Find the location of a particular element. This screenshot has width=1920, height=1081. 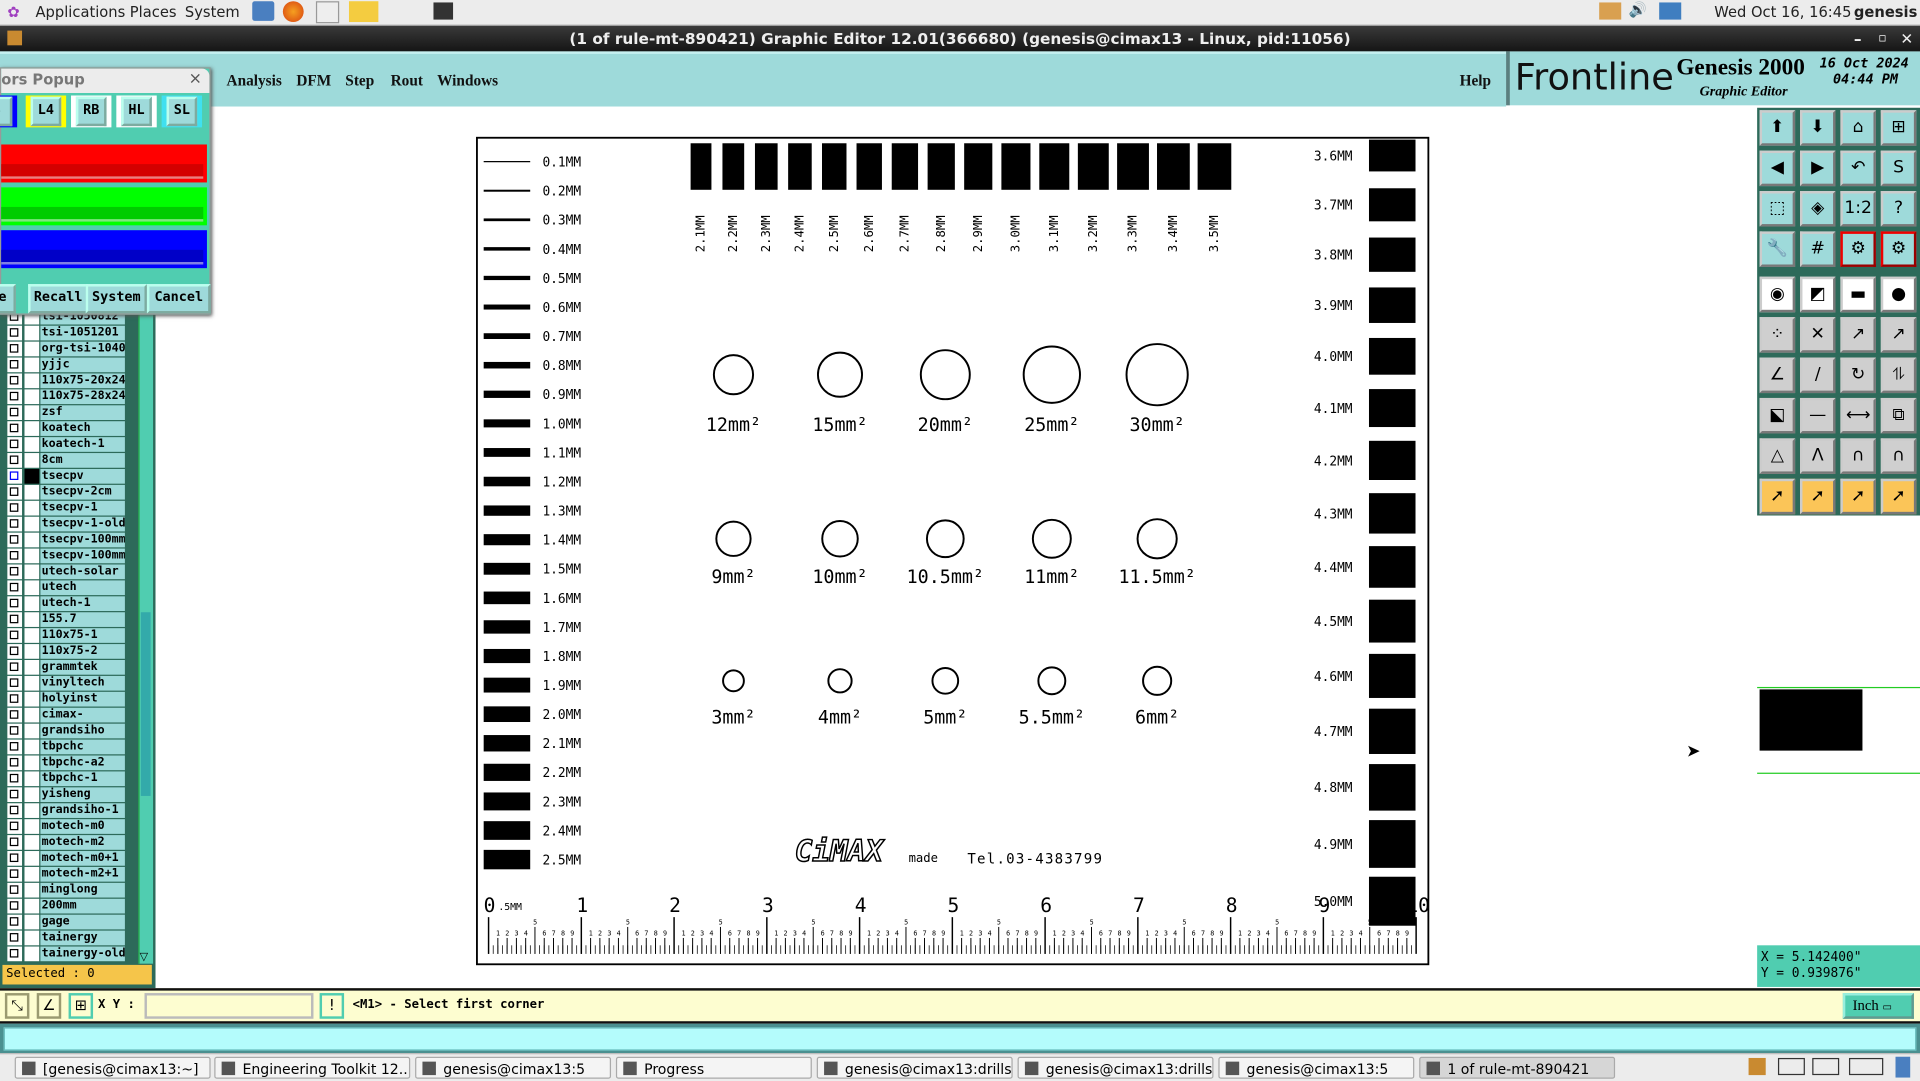

trash-icon is located at coordinates (1903, 1067).